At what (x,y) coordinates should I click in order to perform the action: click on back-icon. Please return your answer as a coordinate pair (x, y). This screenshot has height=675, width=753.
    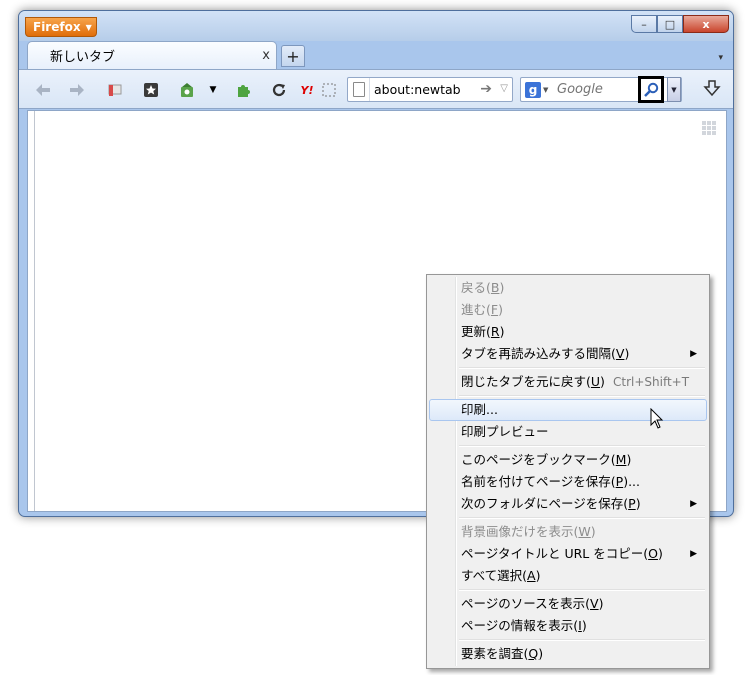
    Looking at the image, I should click on (43, 90).